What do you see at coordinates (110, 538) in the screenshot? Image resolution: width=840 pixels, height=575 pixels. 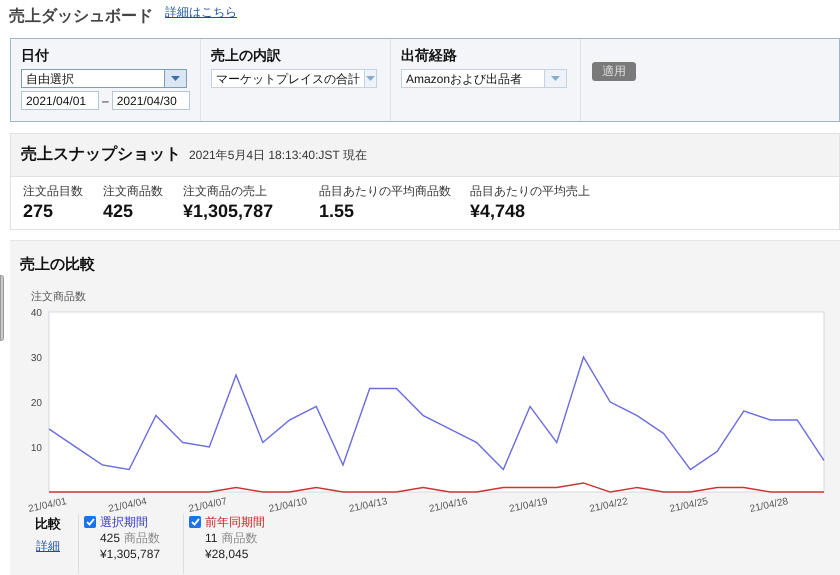 I see `legend-units: 425` at bounding box center [110, 538].